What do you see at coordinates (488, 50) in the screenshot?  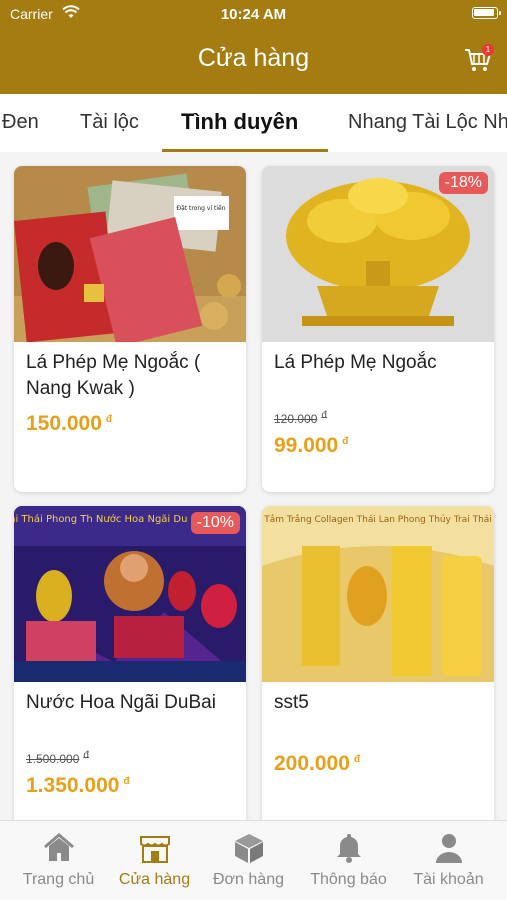 I see `cart-badge: 1` at bounding box center [488, 50].